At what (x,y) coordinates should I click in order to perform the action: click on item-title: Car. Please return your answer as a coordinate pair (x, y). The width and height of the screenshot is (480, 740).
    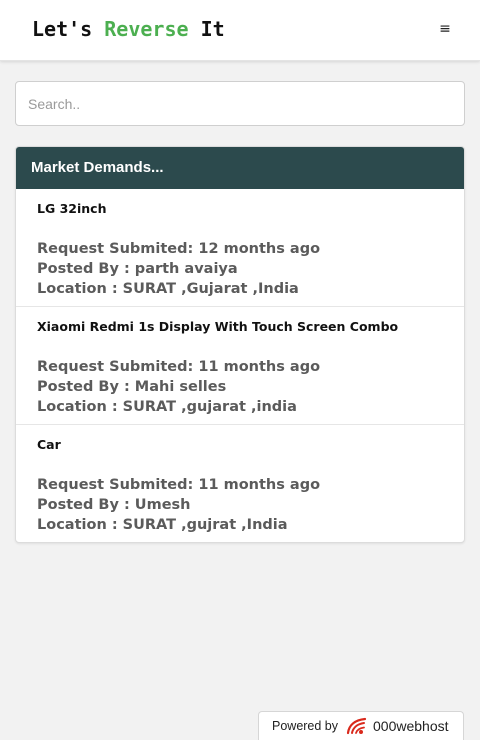
    Looking at the image, I should click on (240, 456).